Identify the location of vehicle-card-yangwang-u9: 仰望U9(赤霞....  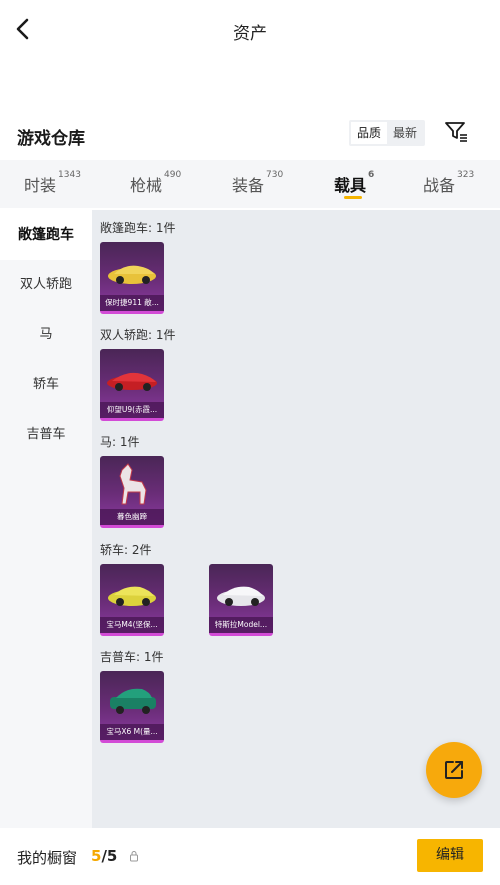
(132, 385).